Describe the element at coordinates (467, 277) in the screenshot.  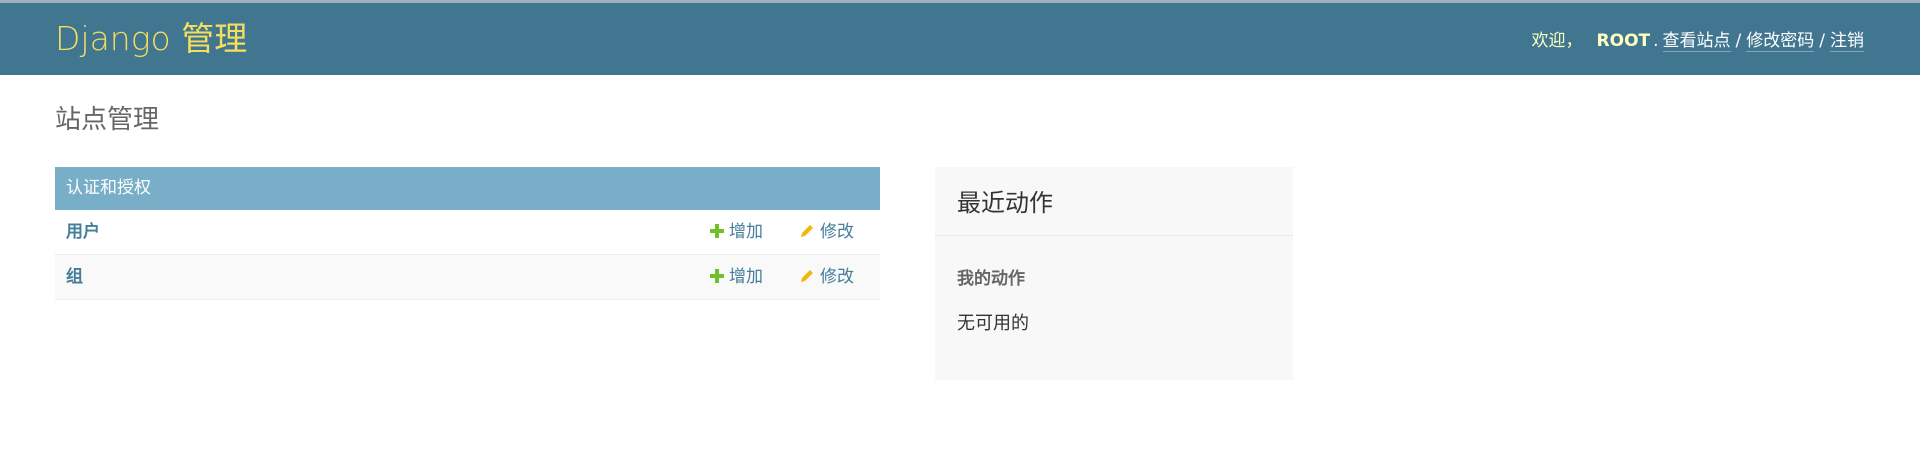
I see `model-row-groups: 组 增加 修改` at that location.